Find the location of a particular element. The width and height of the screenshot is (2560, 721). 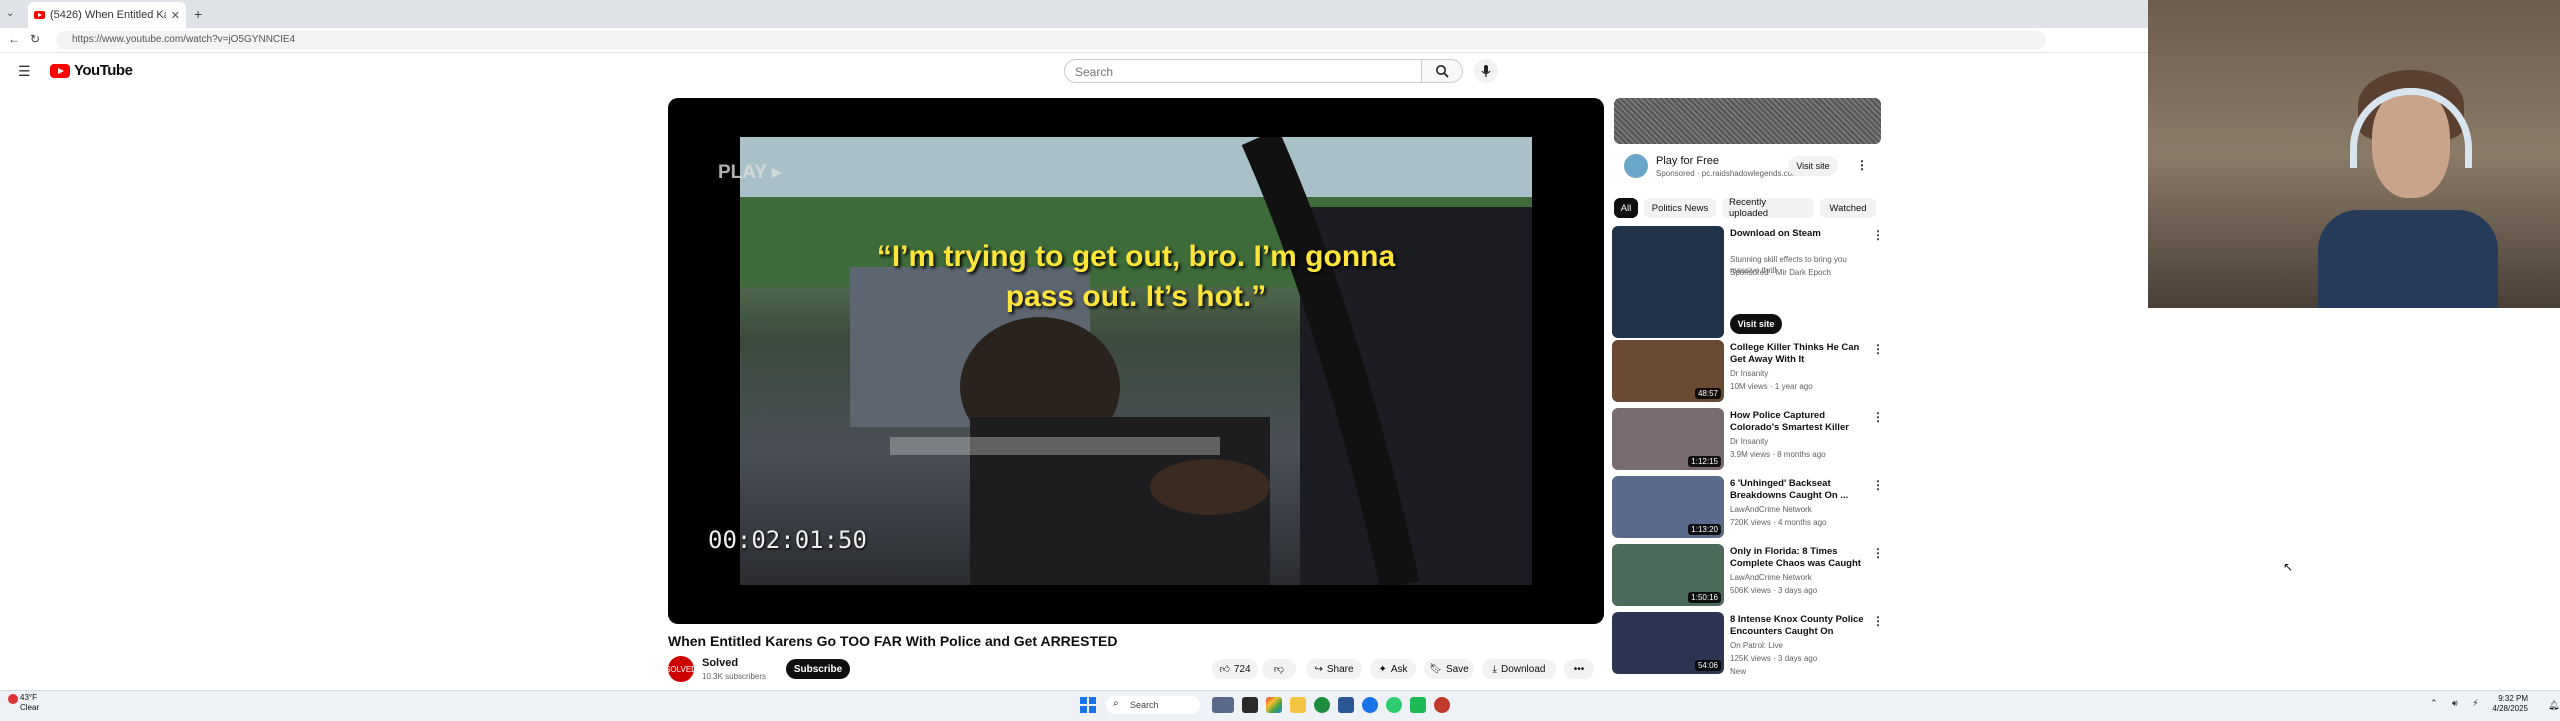

microphone-icon is located at coordinates (1486, 71).